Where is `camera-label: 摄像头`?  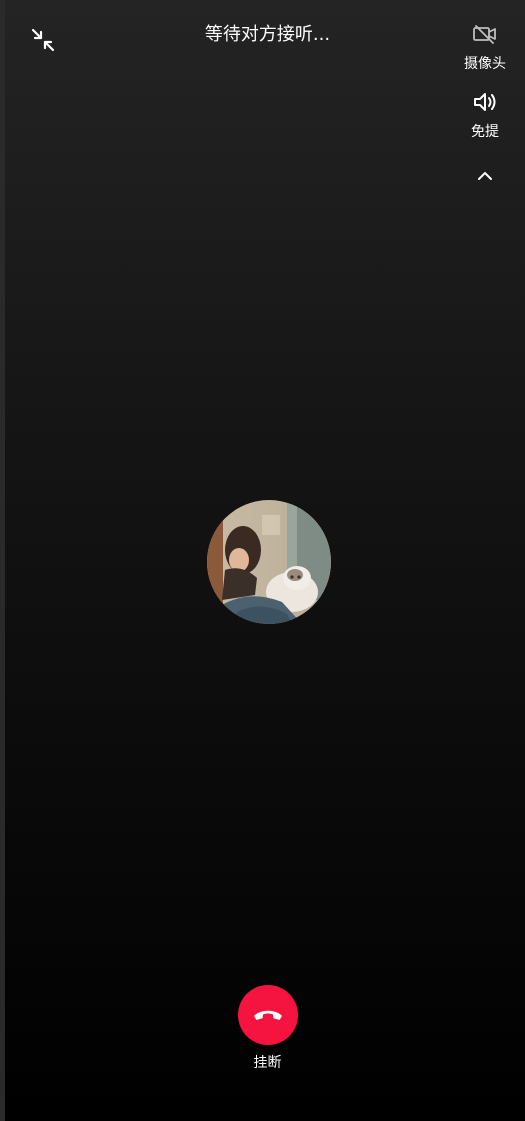
camera-label: 摄像头 is located at coordinates (485, 64).